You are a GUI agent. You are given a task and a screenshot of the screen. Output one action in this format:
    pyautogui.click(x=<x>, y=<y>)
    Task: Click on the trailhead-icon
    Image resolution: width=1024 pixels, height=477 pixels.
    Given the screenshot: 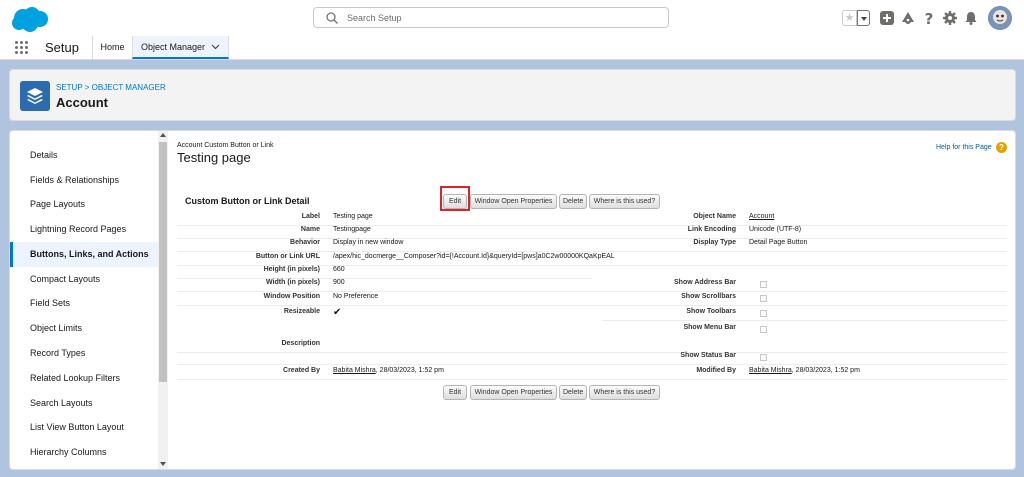 What is the action you would take?
    pyautogui.click(x=908, y=18)
    